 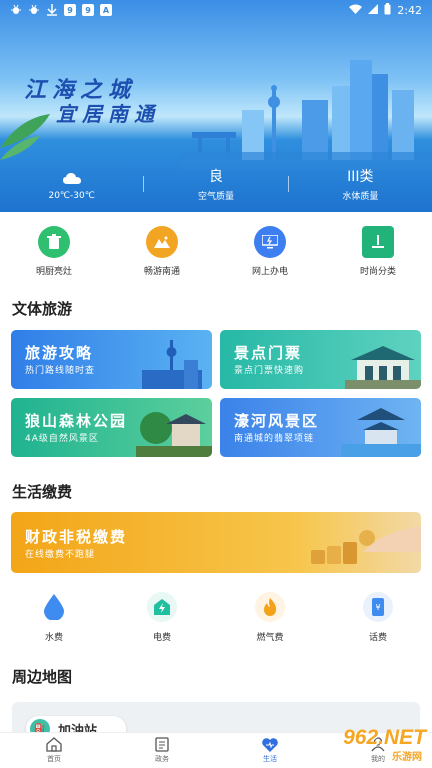 I want to click on phone-bill-button: ¥ 话费, so click(x=378, y=617).